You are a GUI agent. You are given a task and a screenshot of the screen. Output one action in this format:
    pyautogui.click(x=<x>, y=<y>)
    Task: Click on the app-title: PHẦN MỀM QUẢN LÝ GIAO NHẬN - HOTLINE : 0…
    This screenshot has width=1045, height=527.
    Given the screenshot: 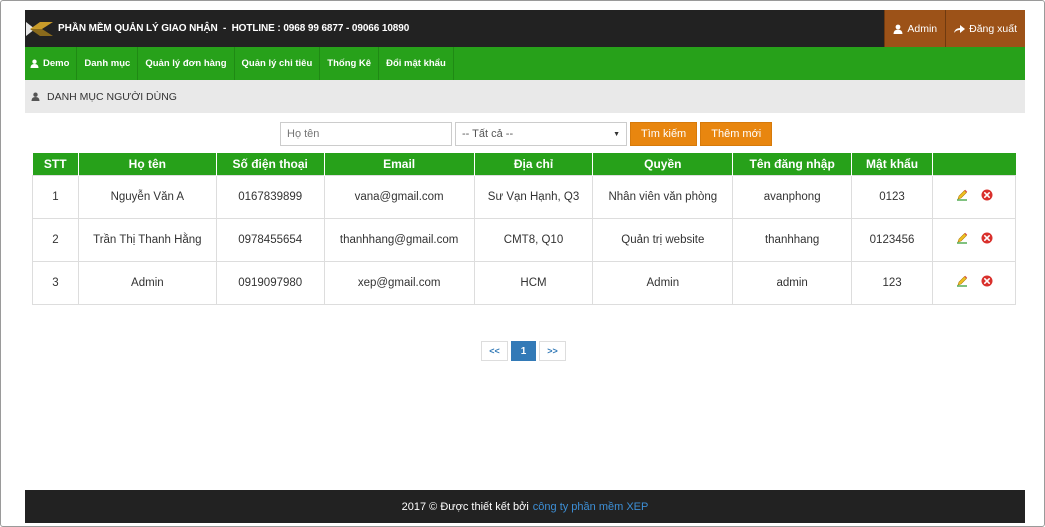 What is the action you would take?
    pyautogui.click(x=234, y=28)
    